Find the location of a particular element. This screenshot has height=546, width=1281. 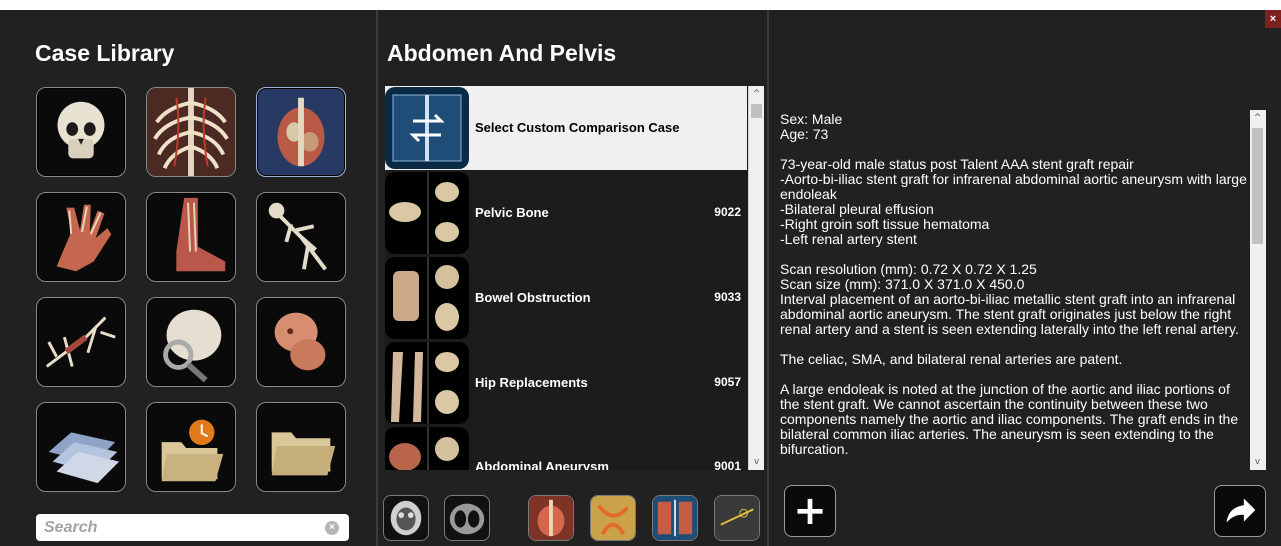

case-label: Bowel Obstruction is located at coordinates (533, 297).